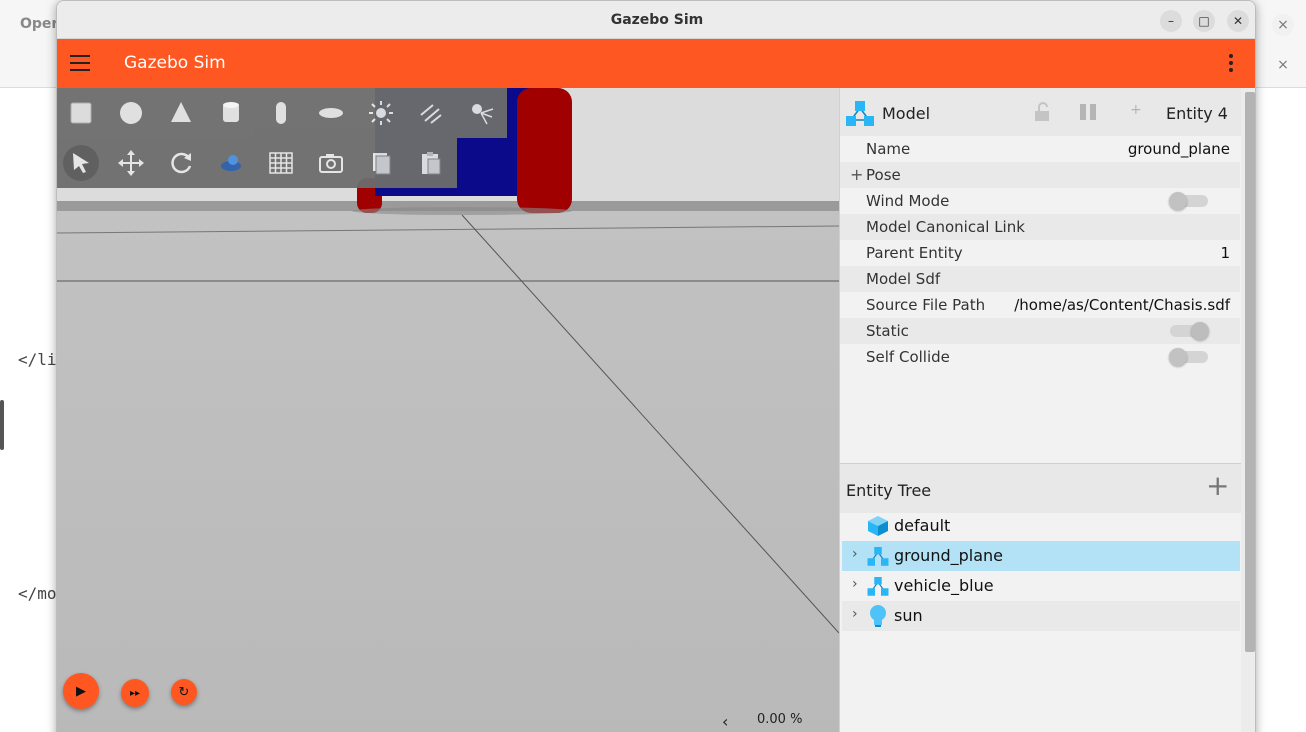 This screenshot has height=732, width=1306. What do you see at coordinates (948, 555) in the screenshot?
I see `tree-item-label: ground_plane` at bounding box center [948, 555].